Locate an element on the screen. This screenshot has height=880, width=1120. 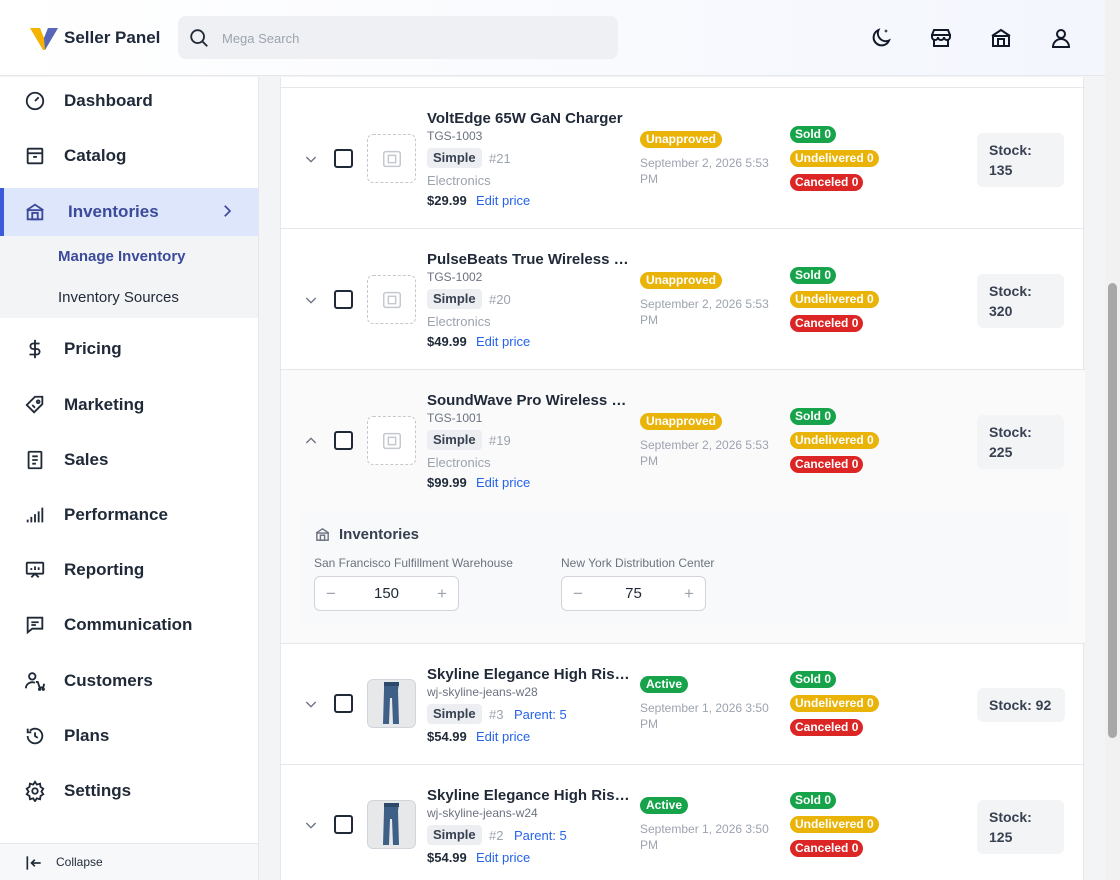
sidebar-item-dashboard: Dashboard is located at coordinates (129, 101).